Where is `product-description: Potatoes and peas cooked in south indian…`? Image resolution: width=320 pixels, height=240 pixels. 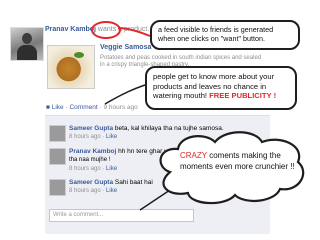
product-description: Potatoes and peas cooked in south indian… is located at coordinates (181, 58).